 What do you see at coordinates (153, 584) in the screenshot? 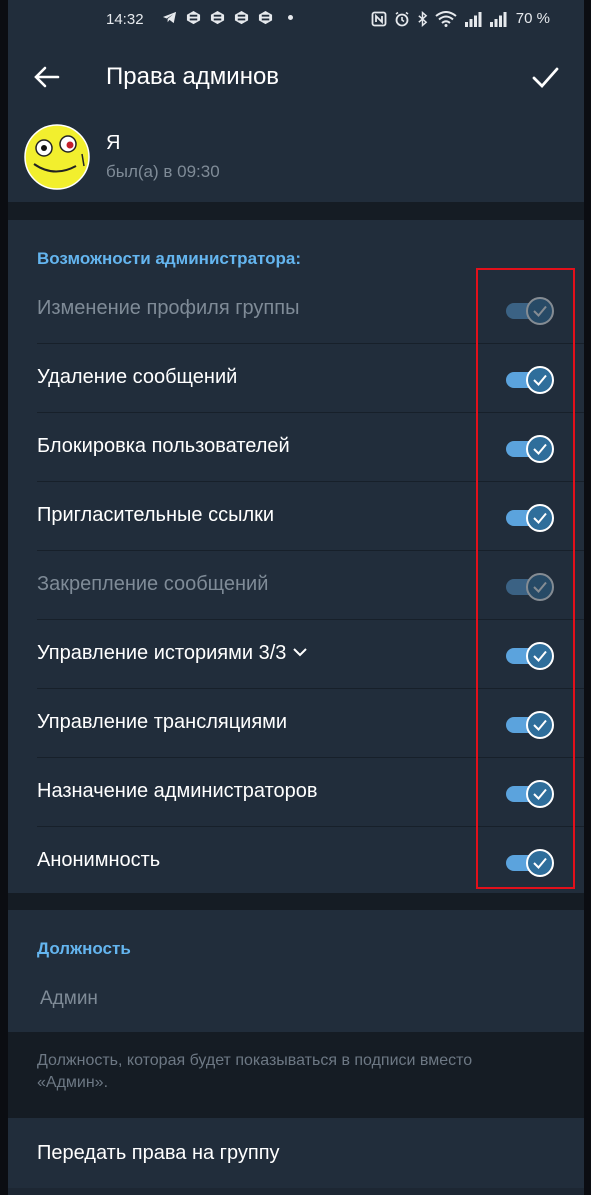
I see `right-label: Закрепление сообщений` at bounding box center [153, 584].